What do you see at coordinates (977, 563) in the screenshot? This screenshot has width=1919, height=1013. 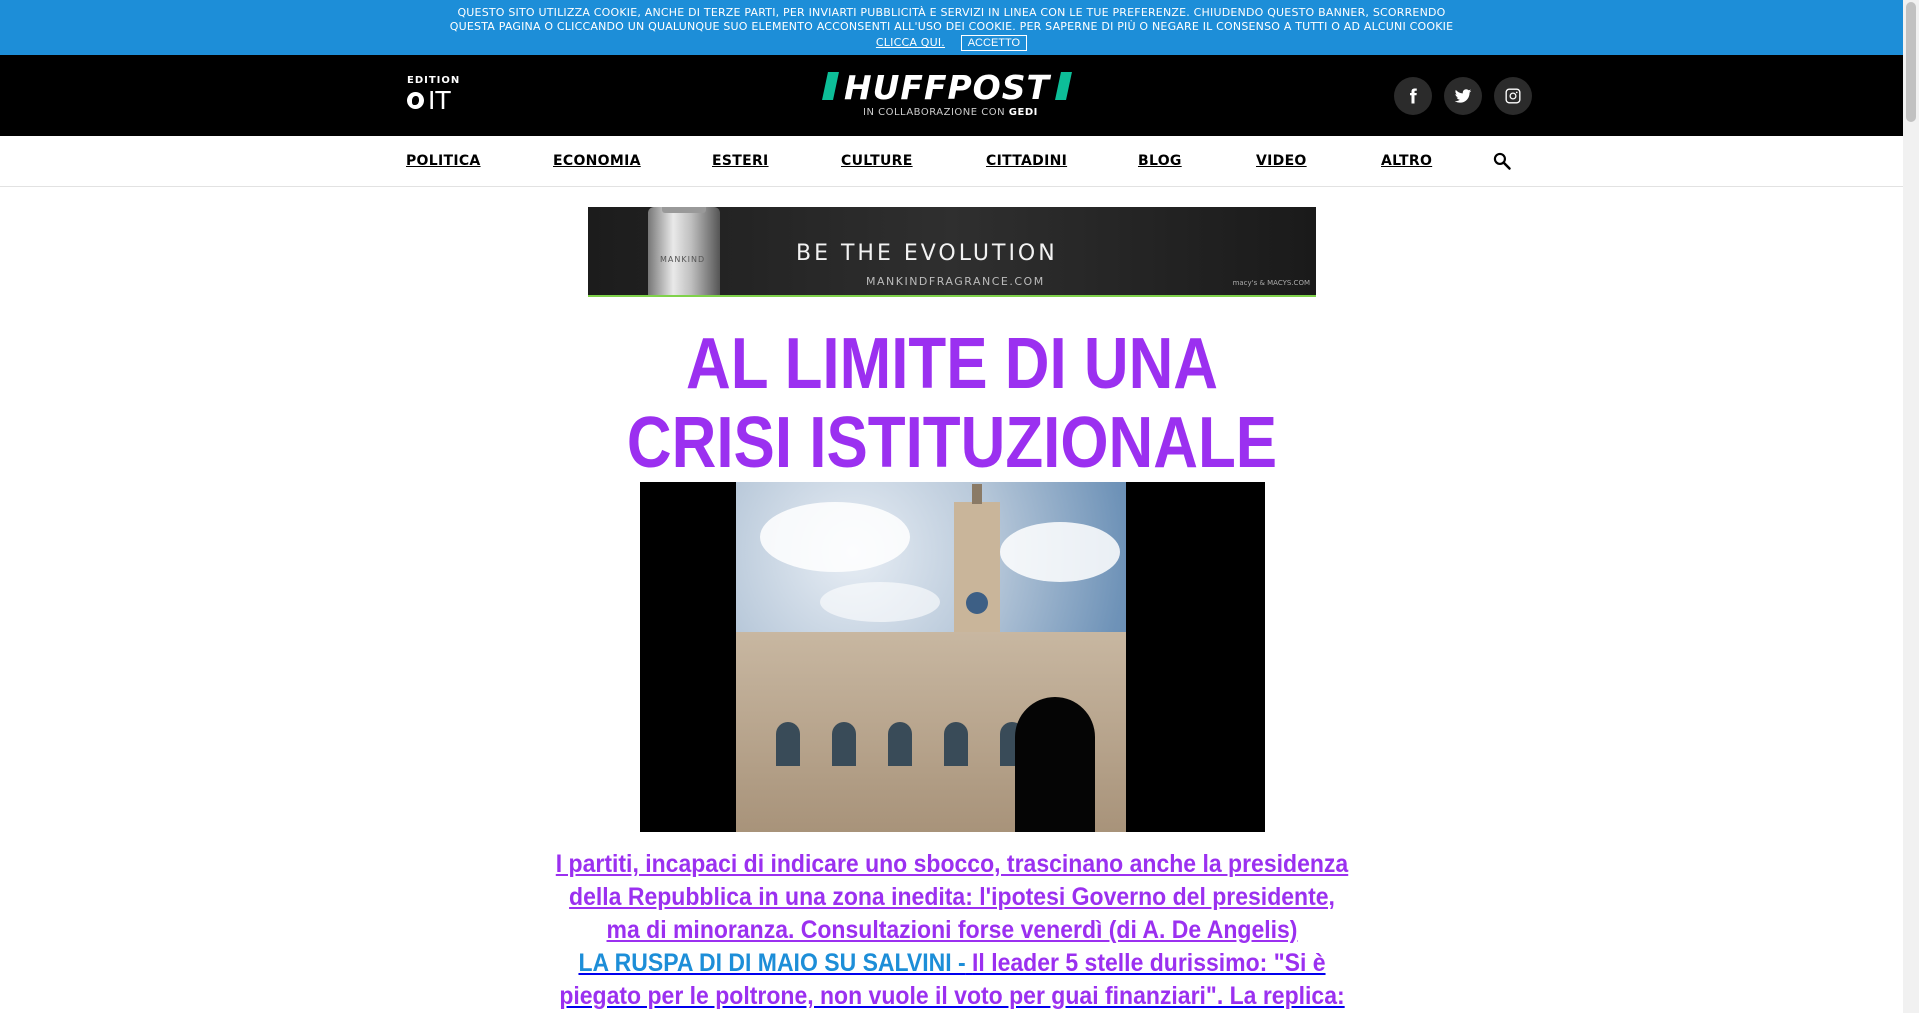 I see `photo-tower` at bounding box center [977, 563].